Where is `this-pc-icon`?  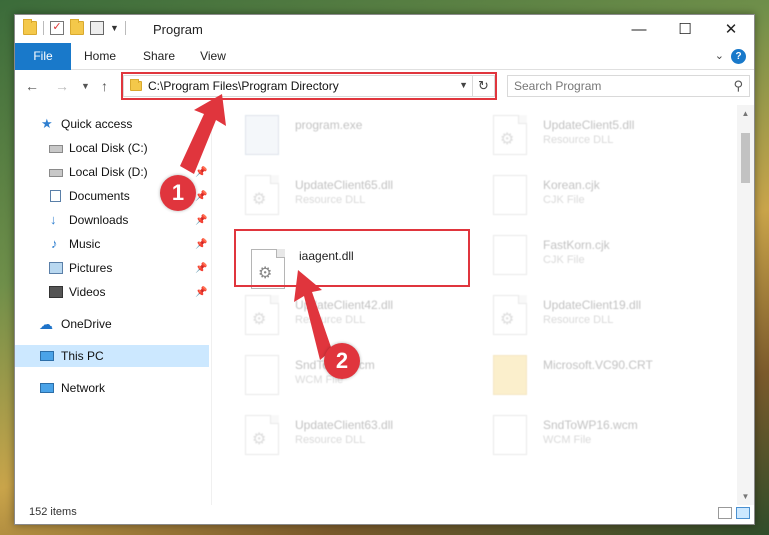
this-pc-icon is located at coordinates (47, 356).